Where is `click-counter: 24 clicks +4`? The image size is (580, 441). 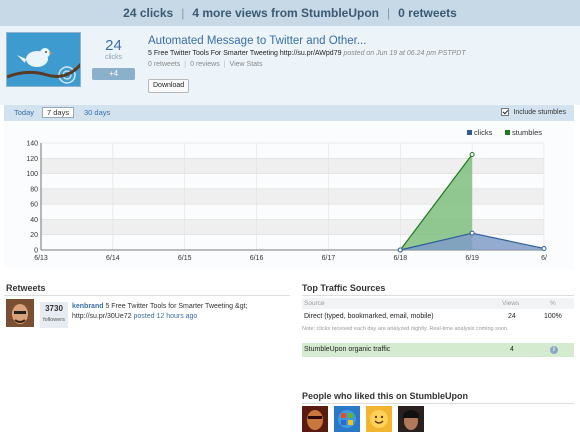 click-counter: 24 clicks +4 is located at coordinates (113, 59).